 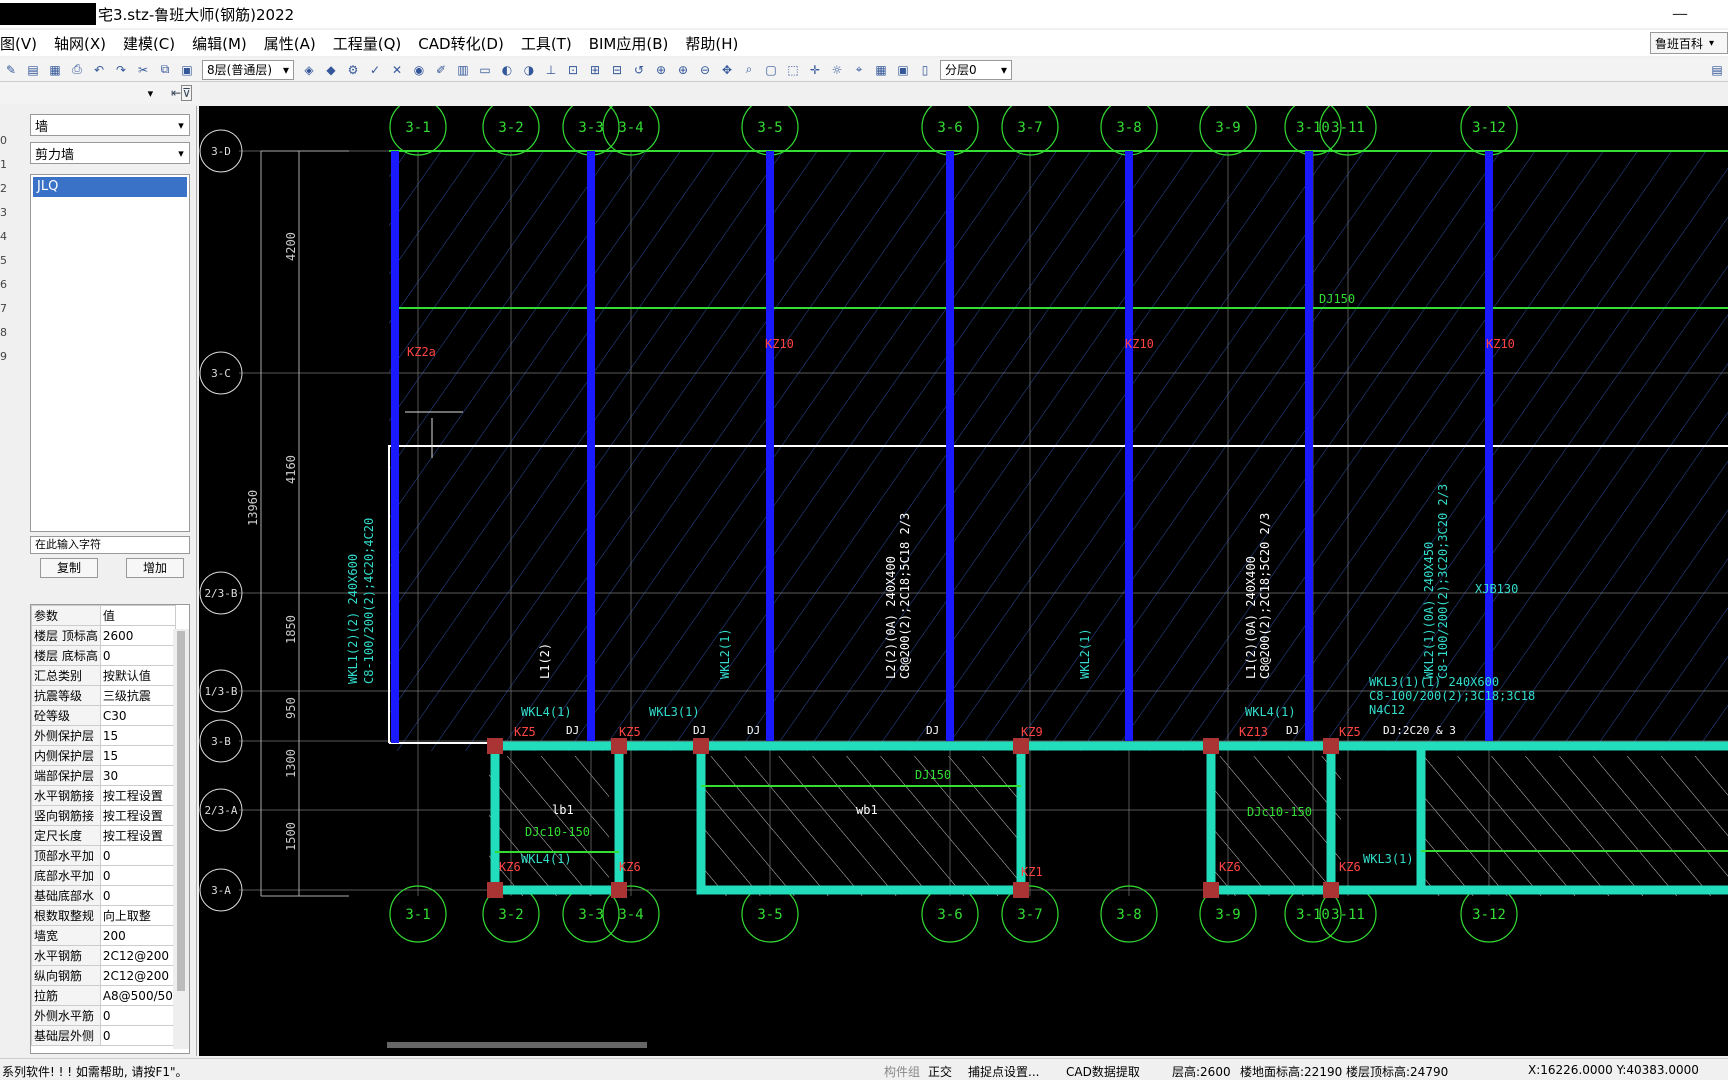 I want to click on property-row: 抗震等级 三级抗震, so click(x=103, y=695).